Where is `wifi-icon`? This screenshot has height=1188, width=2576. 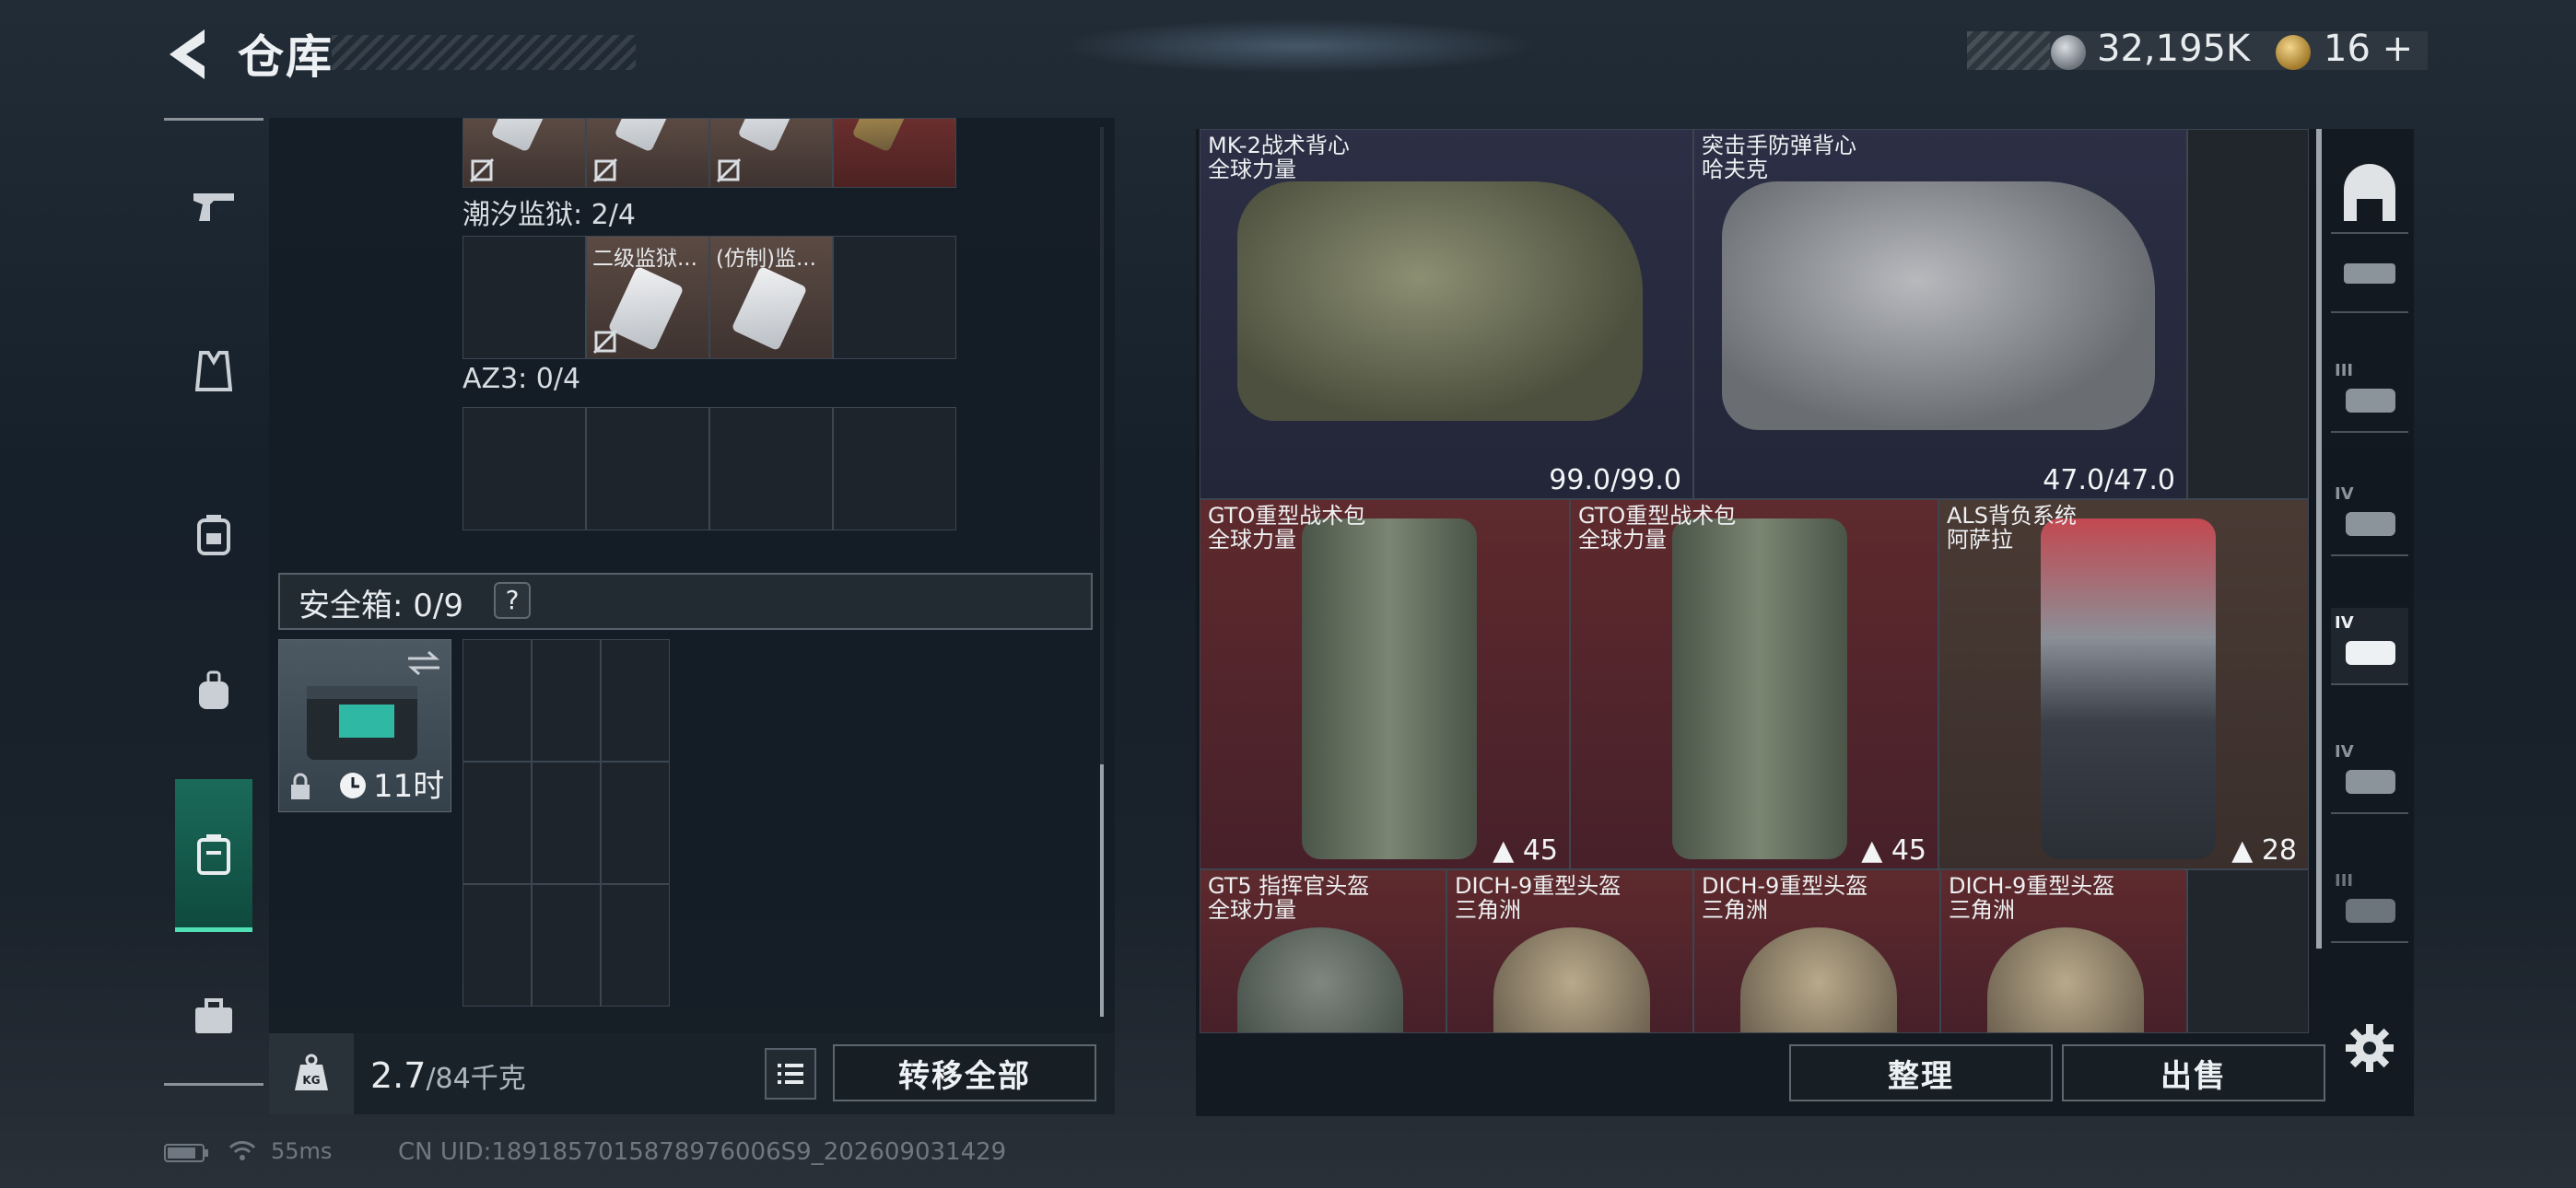
wifi-icon is located at coordinates (242, 1150).